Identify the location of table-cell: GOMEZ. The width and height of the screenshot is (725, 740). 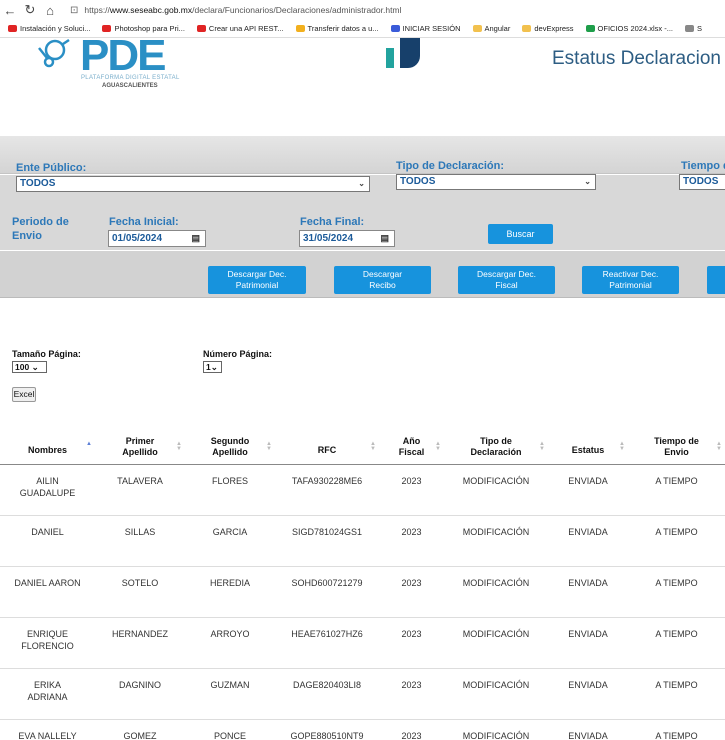
(140, 729).